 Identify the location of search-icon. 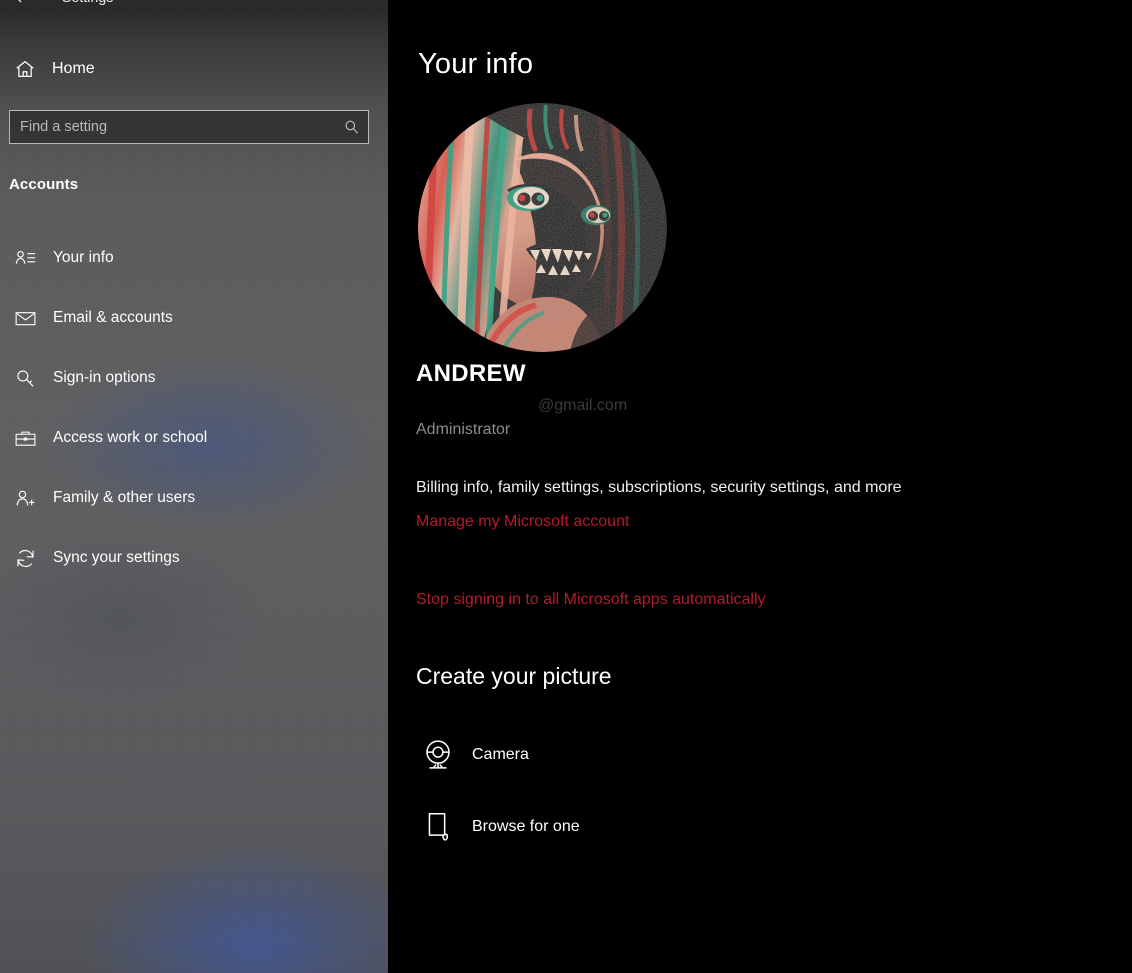
(351, 127).